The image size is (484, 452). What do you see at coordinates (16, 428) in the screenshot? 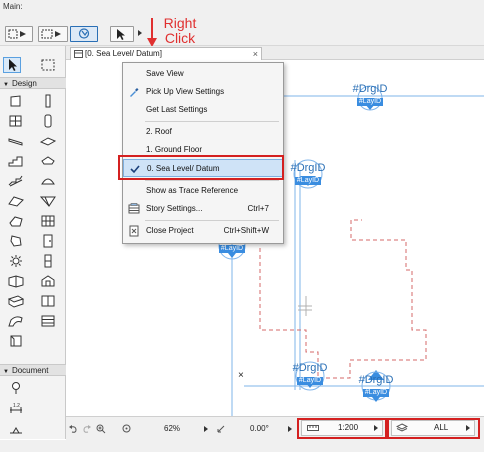
I see `level-dimension-tool` at bounding box center [16, 428].